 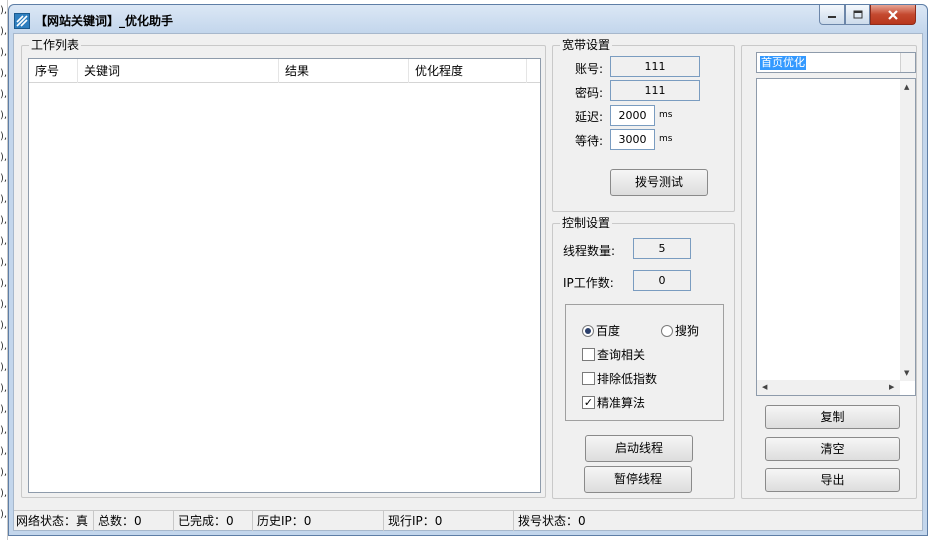 What do you see at coordinates (213, 521) in the screenshot?
I see `status-completed: 已完成：0` at bounding box center [213, 521].